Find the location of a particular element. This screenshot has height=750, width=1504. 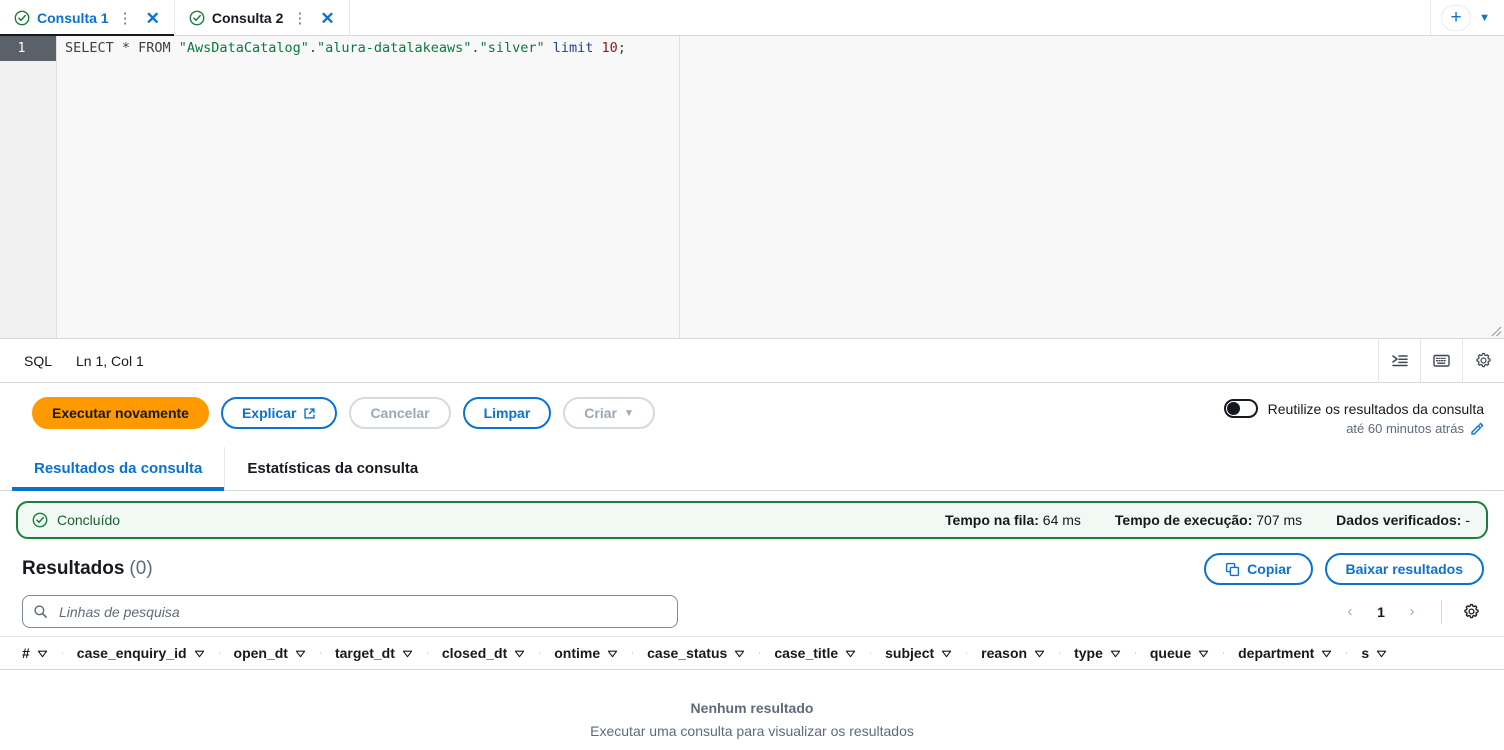

results-header-buttons: Copiar Baixar resultados is located at coordinates (1344, 569).